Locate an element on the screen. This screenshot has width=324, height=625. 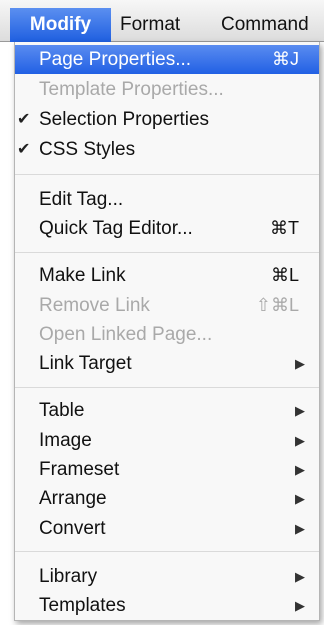
menu-item-label: Remove Link is located at coordinates (94, 305).